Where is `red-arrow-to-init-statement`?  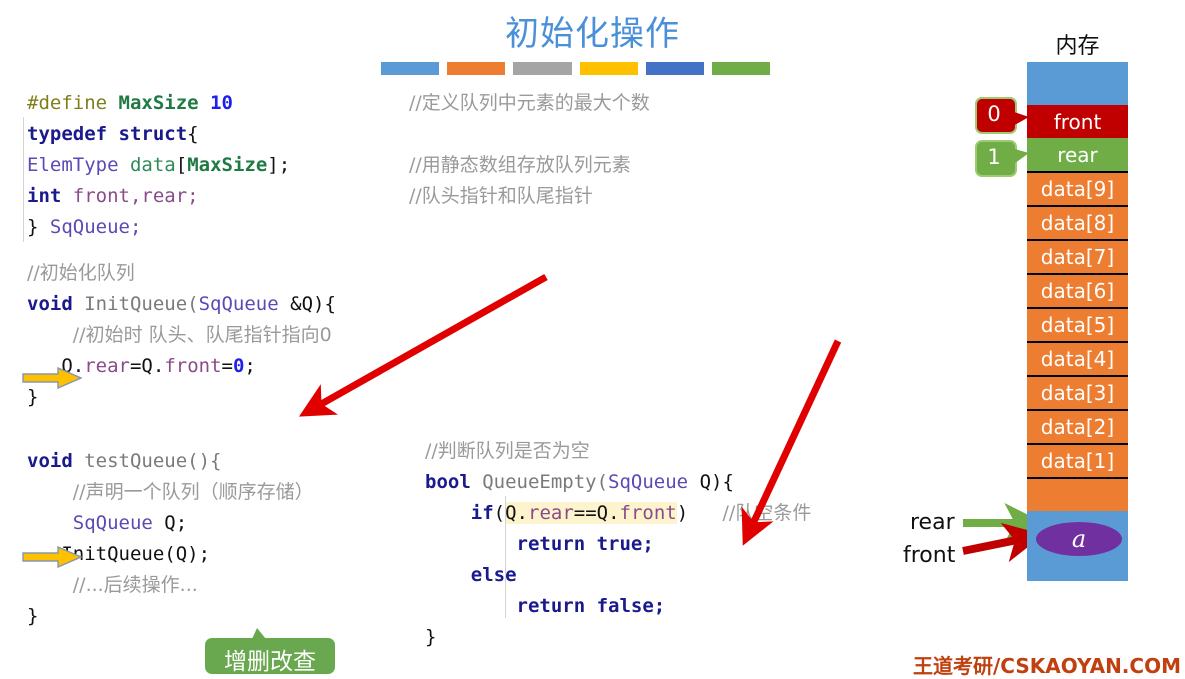 red-arrow-to-init-statement is located at coordinates (423, 345).